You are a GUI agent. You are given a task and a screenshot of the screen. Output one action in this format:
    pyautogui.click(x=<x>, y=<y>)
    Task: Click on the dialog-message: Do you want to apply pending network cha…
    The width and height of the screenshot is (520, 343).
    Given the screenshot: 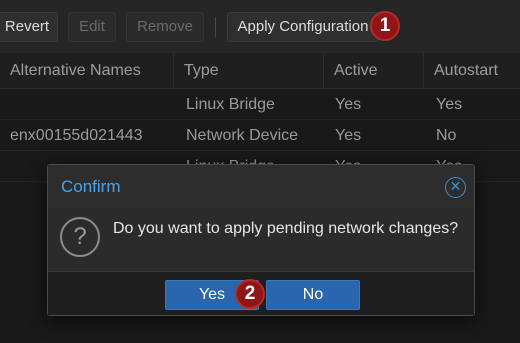 What is the action you would take?
    pyautogui.click(x=286, y=228)
    